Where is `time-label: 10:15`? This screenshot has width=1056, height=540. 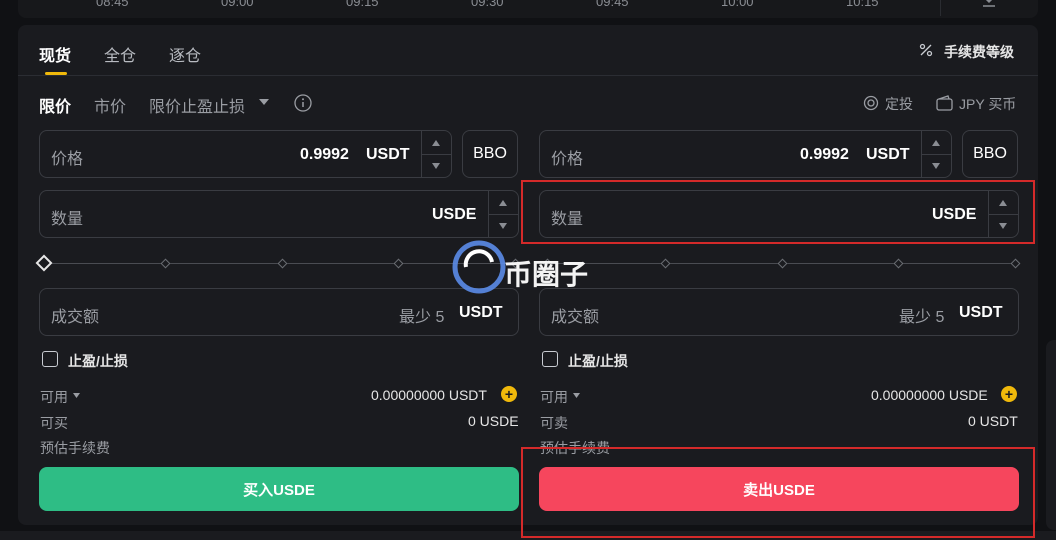 time-label: 10:15 is located at coordinates (862, 4).